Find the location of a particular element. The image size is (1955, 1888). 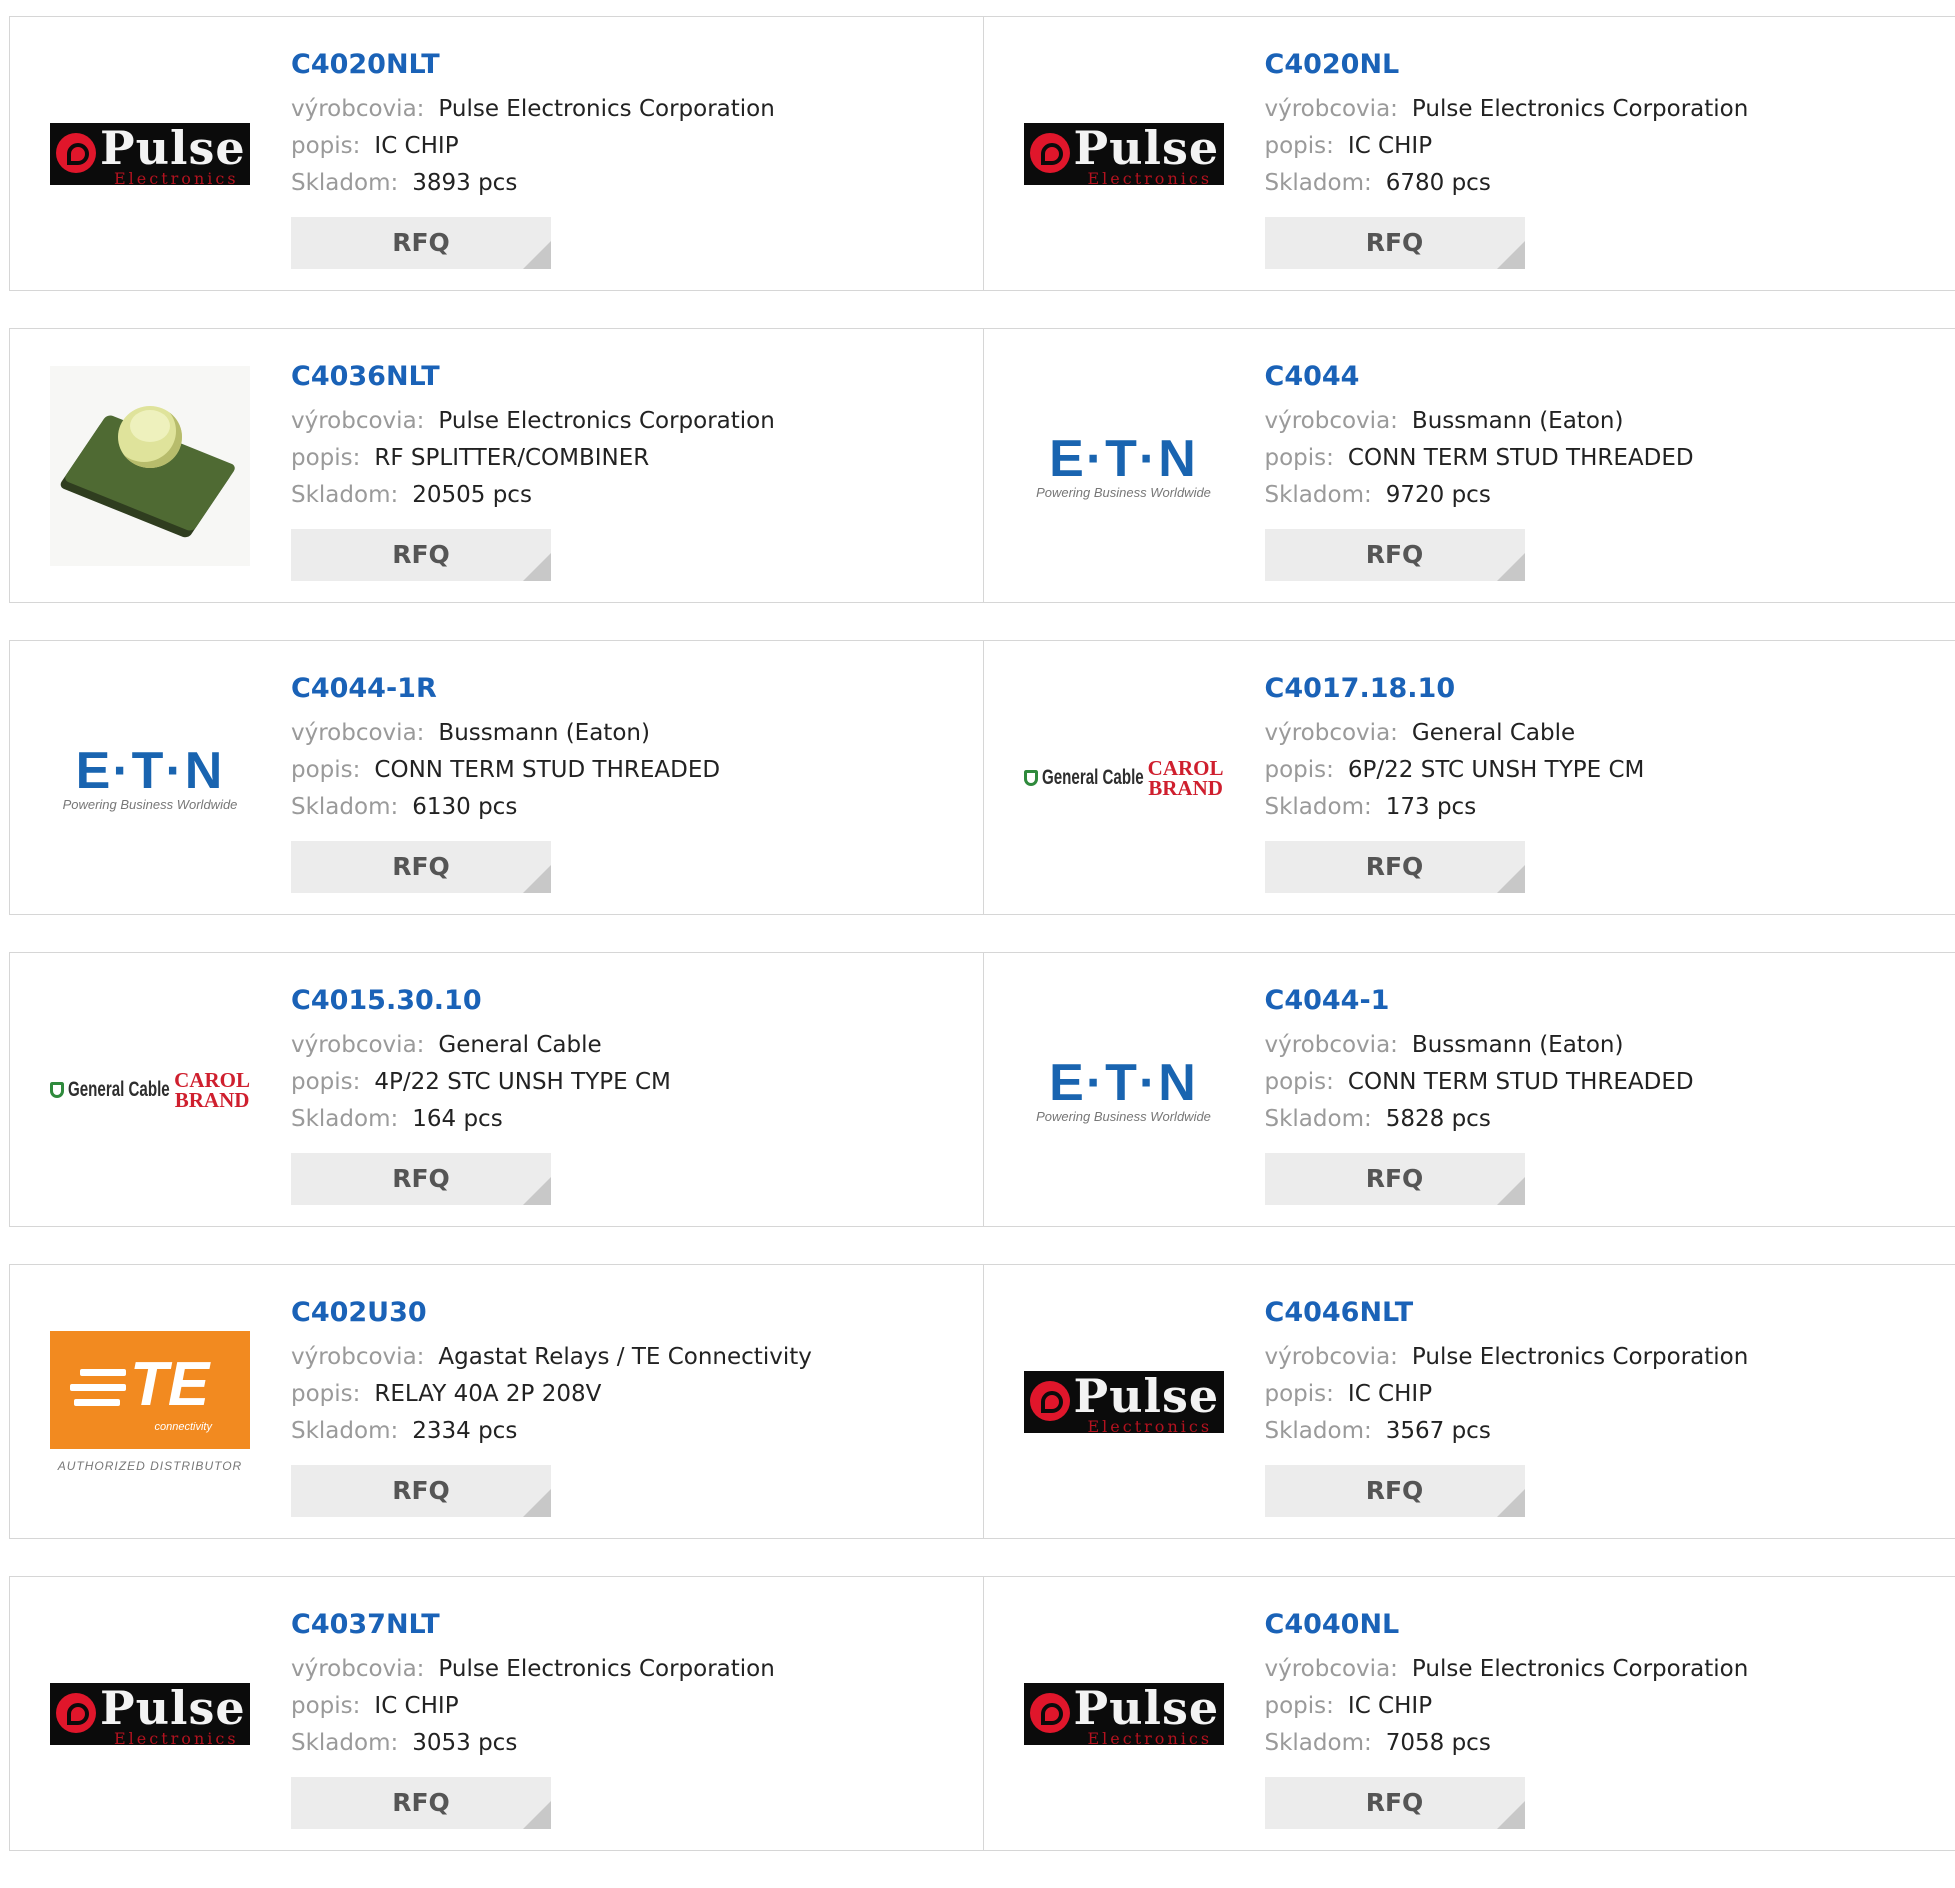

stock-row: Skladom:6780 pcs is located at coordinates (1507, 183).